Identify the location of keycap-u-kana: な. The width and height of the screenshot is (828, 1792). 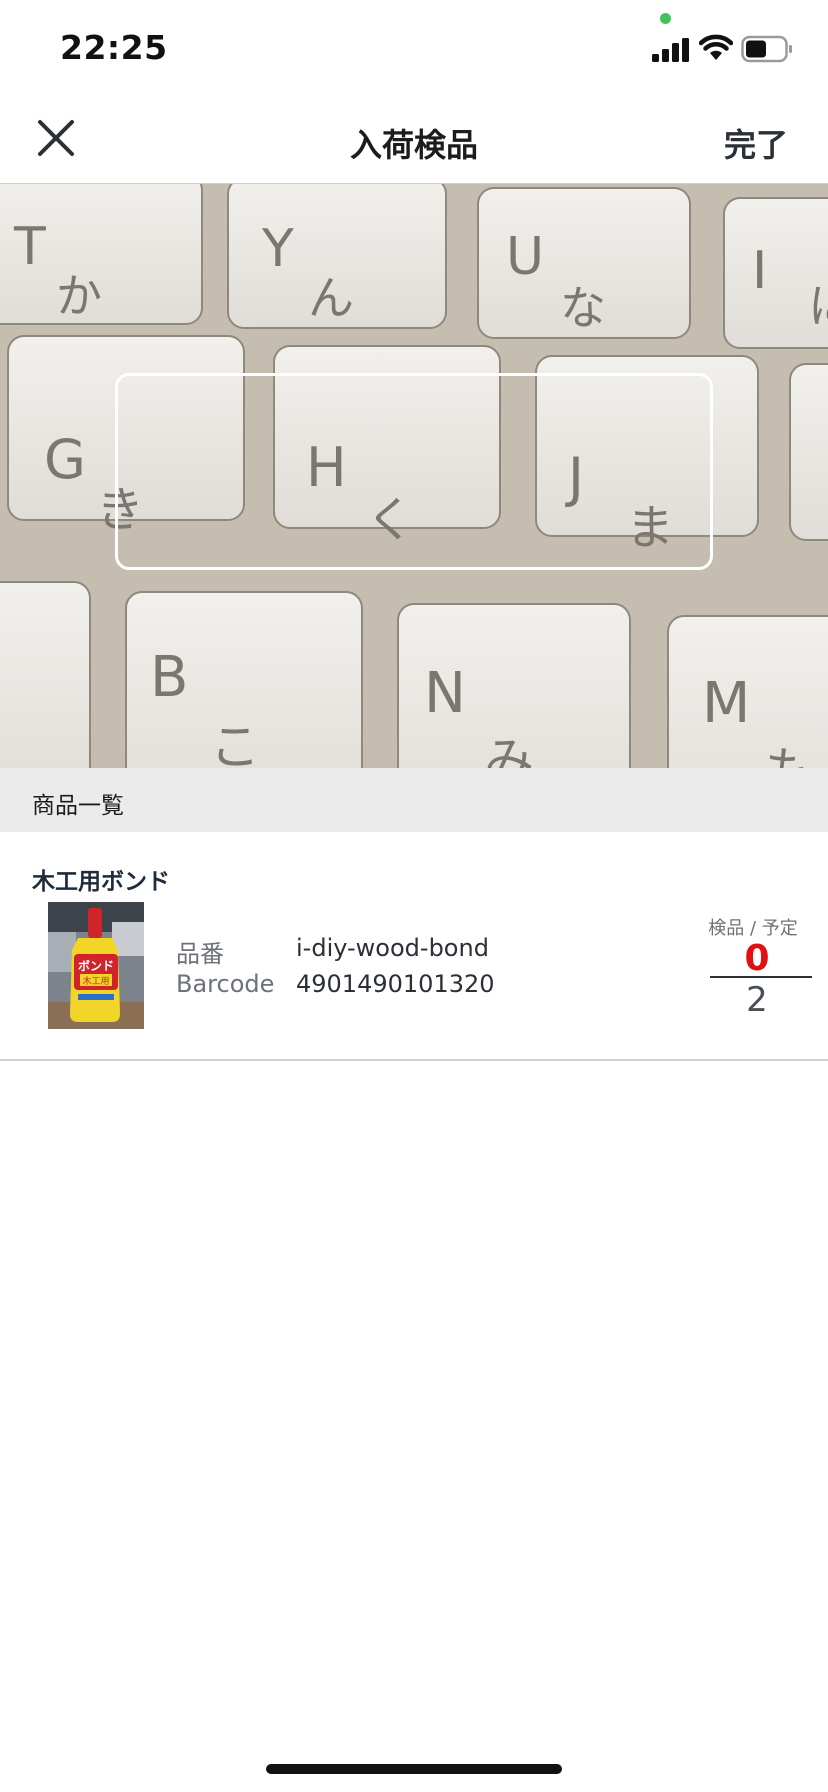
(583, 308).